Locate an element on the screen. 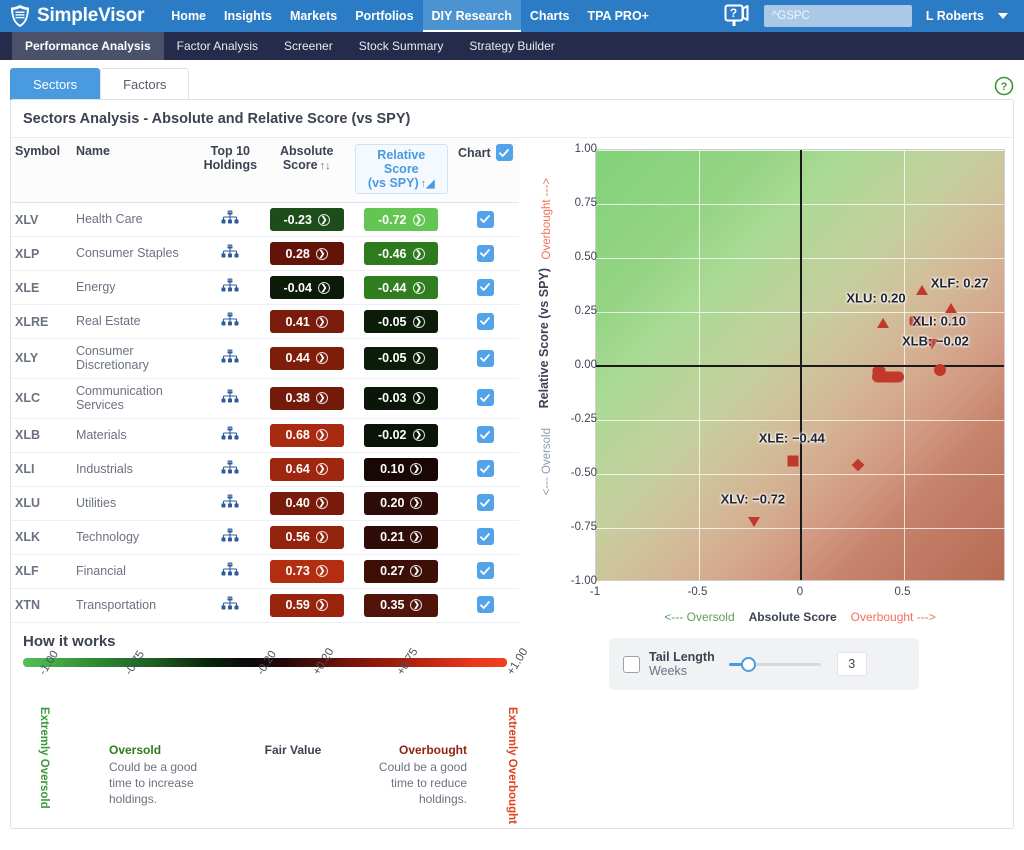 Image resolution: width=1024 pixels, height=850 pixels. help-screen-icon: ? is located at coordinates (737, 16).